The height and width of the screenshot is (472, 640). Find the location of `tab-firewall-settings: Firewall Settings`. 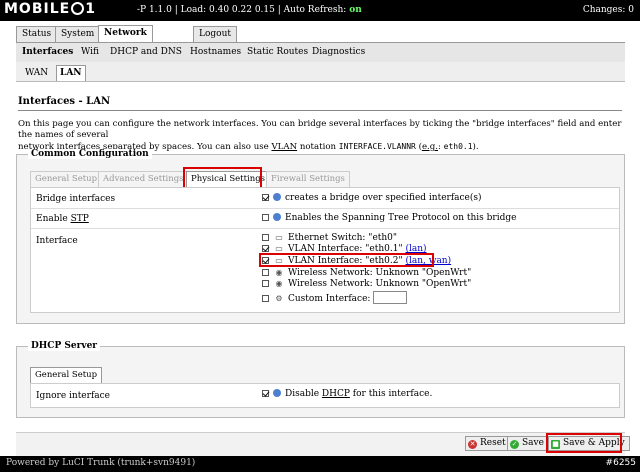

tab-firewall-settings: Firewall Settings is located at coordinates (308, 179).